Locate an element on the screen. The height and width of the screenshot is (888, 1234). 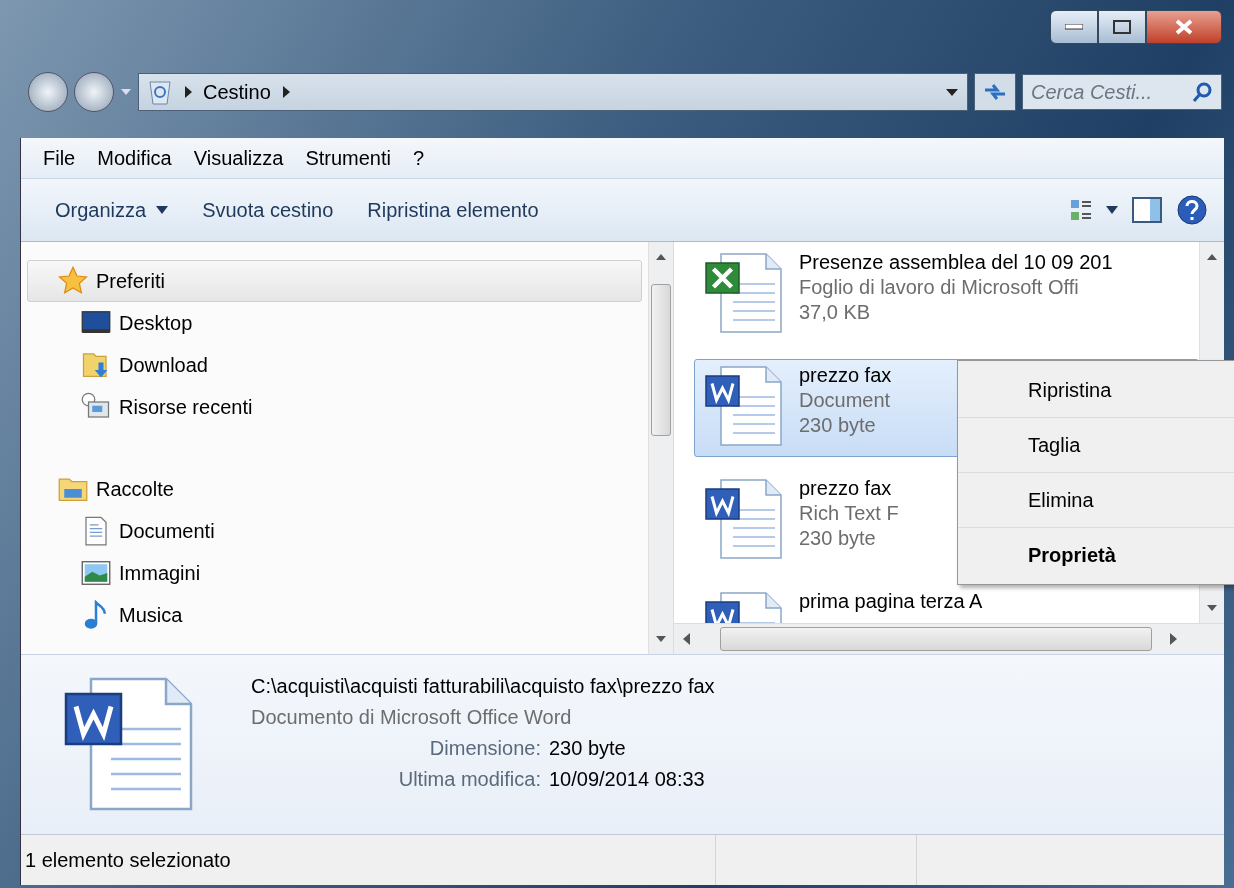
file-type: Documento di Microsoft Office Word is located at coordinates (412, 717).